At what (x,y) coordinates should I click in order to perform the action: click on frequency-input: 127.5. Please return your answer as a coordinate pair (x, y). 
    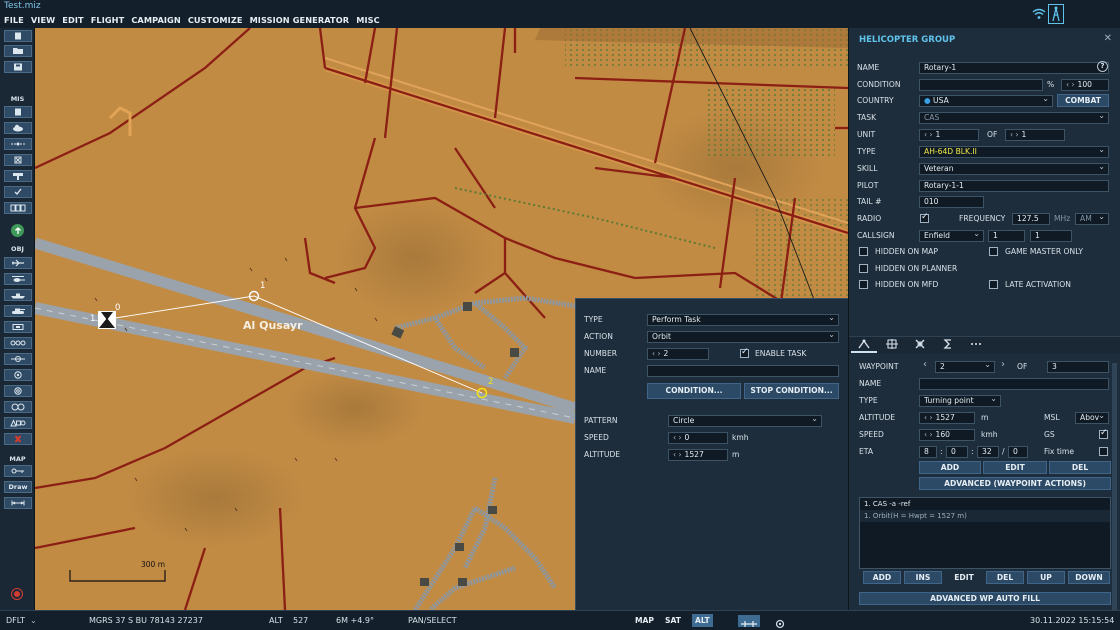
    Looking at the image, I should click on (1031, 219).